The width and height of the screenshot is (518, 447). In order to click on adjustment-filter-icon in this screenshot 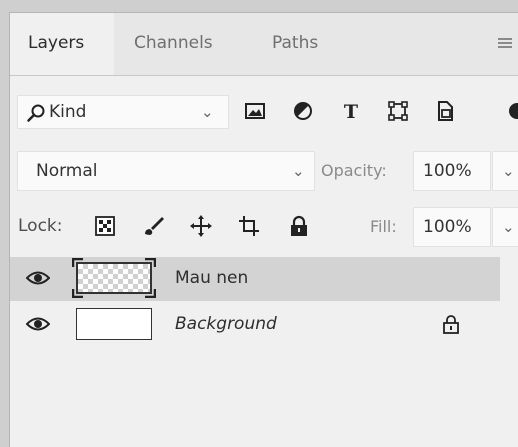, I will do `click(303, 111)`.